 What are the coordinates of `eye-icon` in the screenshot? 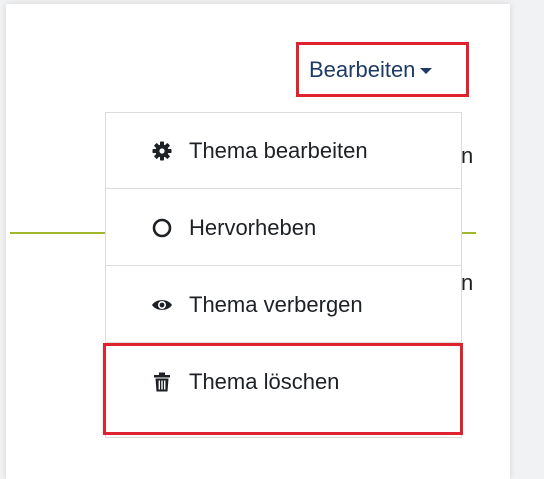 It's located at (162, 305).